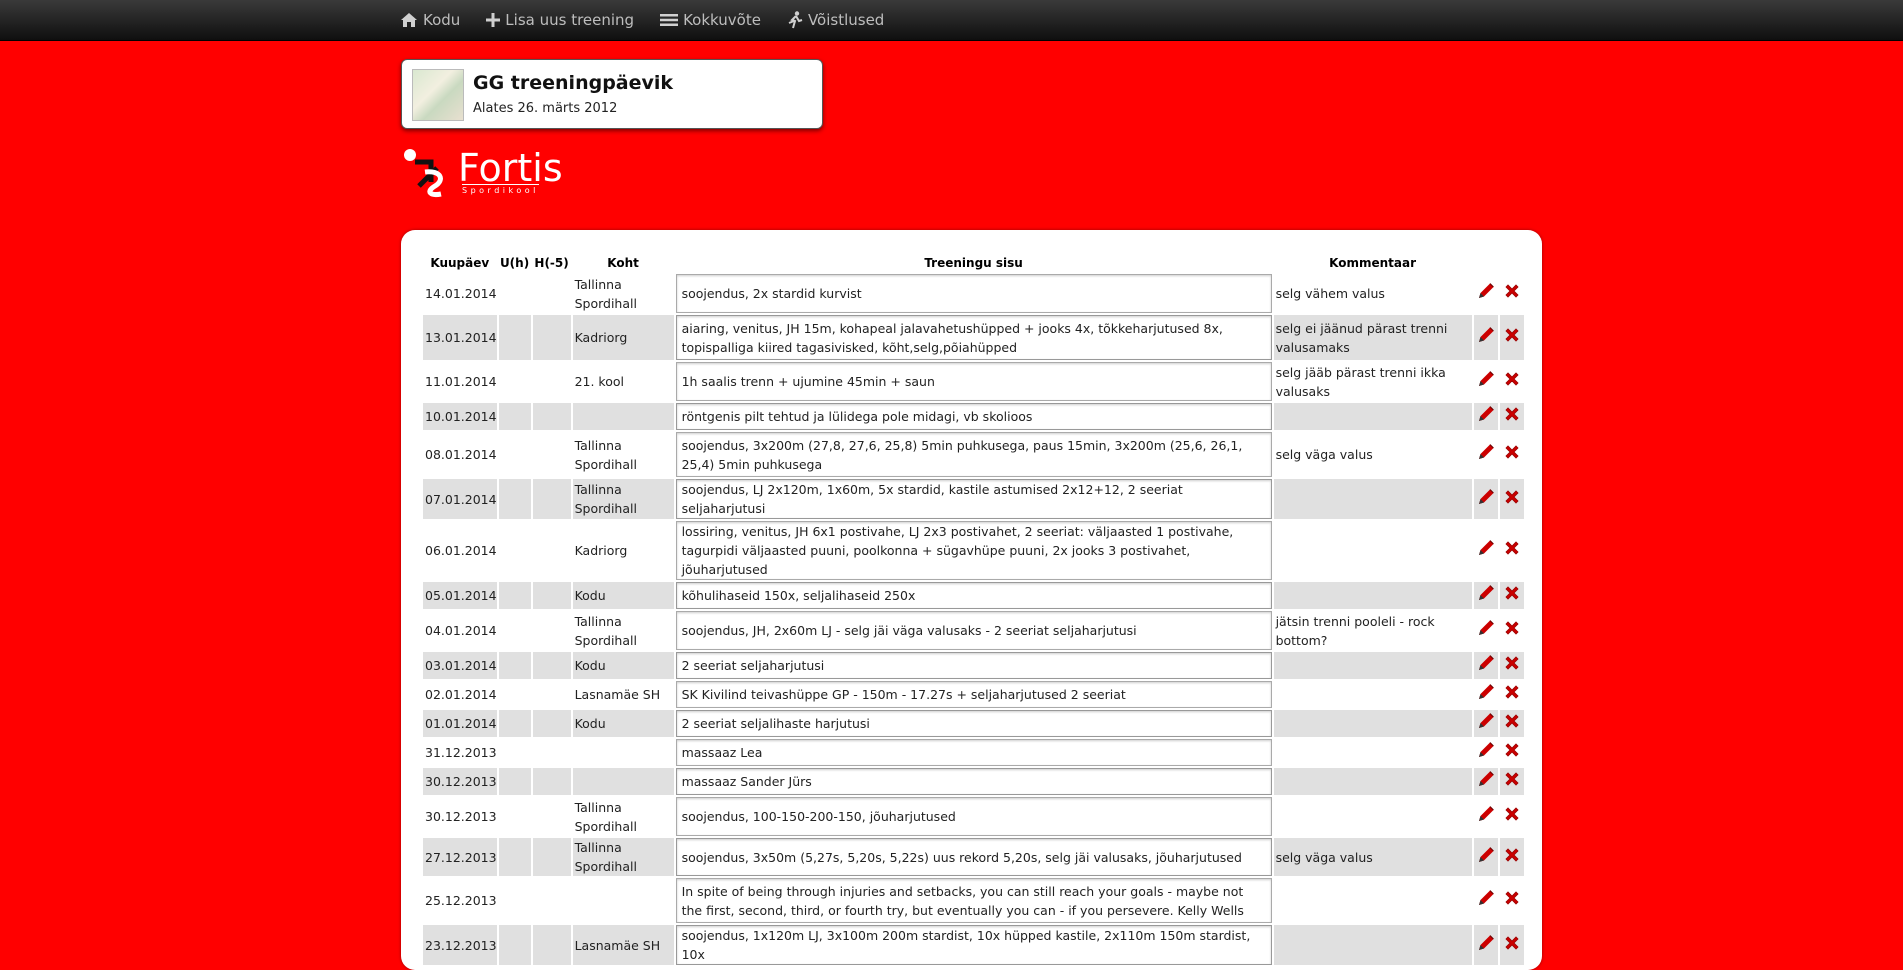 The height and width of the screenshot is (970, 1903). Describe the element at coordinates (493, 20) in the screenshot. I see `plus-icon` at that location.